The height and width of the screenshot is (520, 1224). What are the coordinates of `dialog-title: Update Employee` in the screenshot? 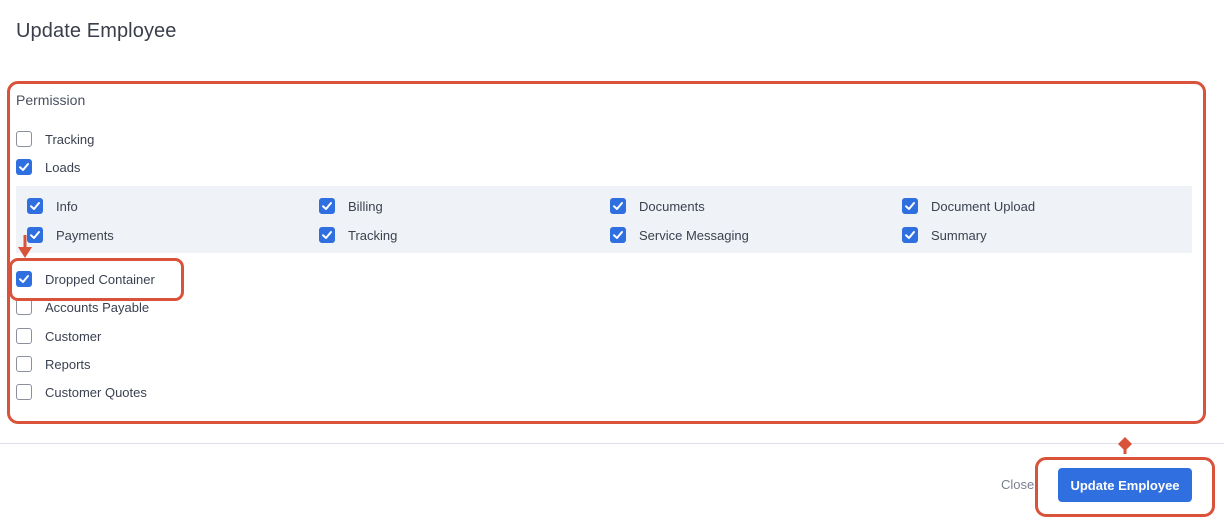 It's located at (96, 31).